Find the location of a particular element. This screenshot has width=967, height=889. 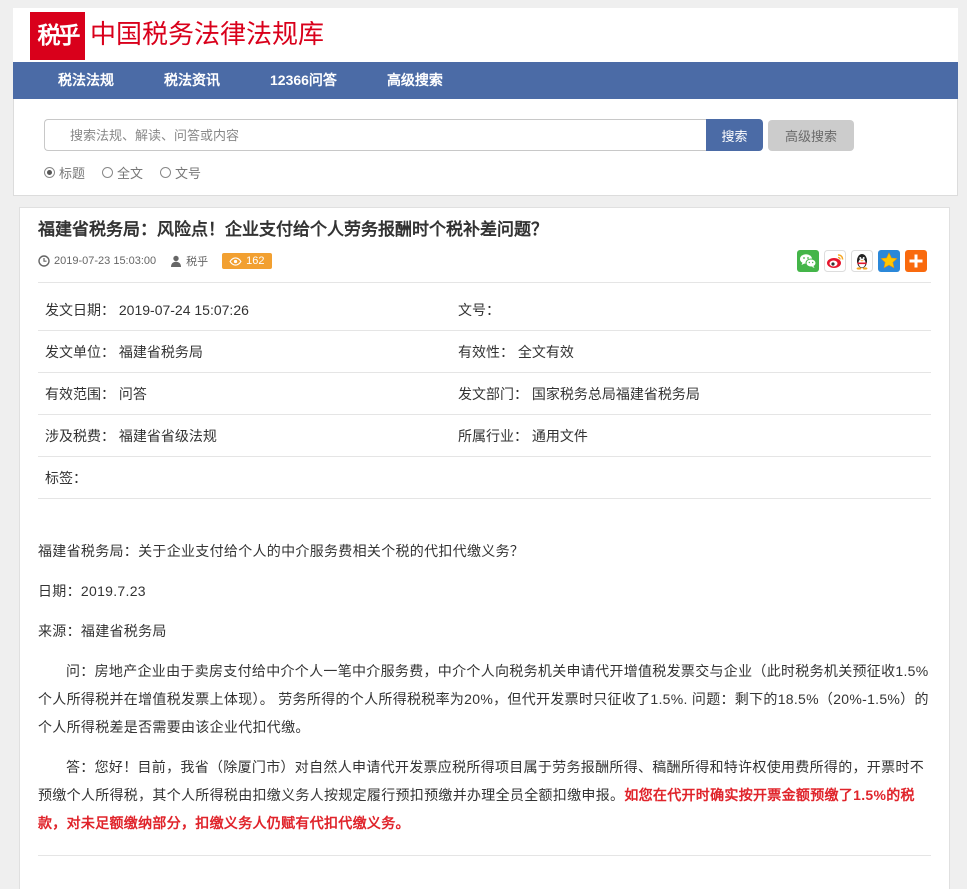

user-icon is located at coordinates (176, 261).